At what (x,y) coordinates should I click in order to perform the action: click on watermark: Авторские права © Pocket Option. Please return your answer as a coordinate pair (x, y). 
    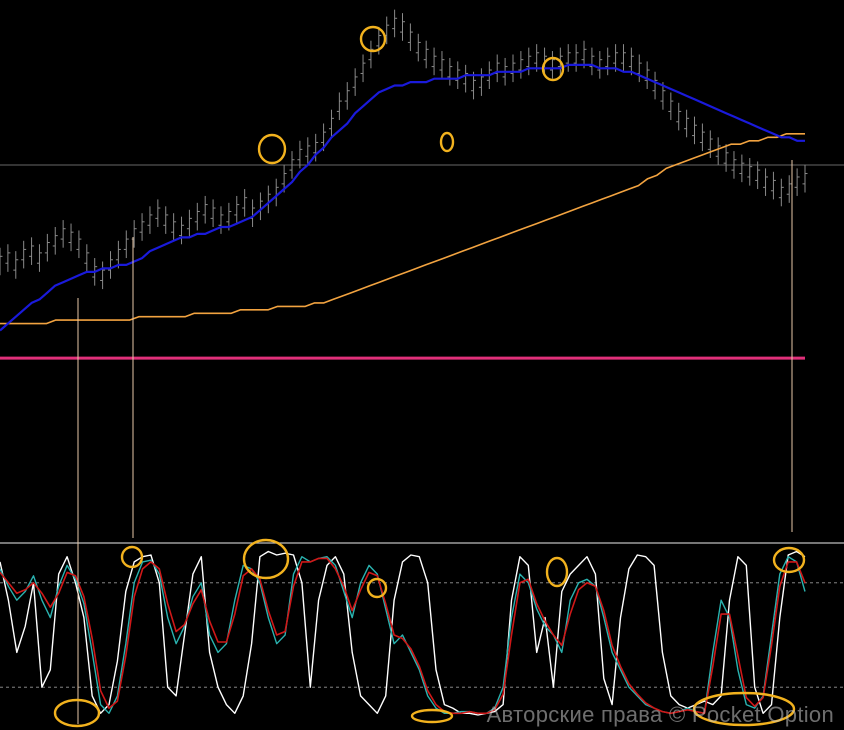
    Looking at the image, I should click on (660, 714).